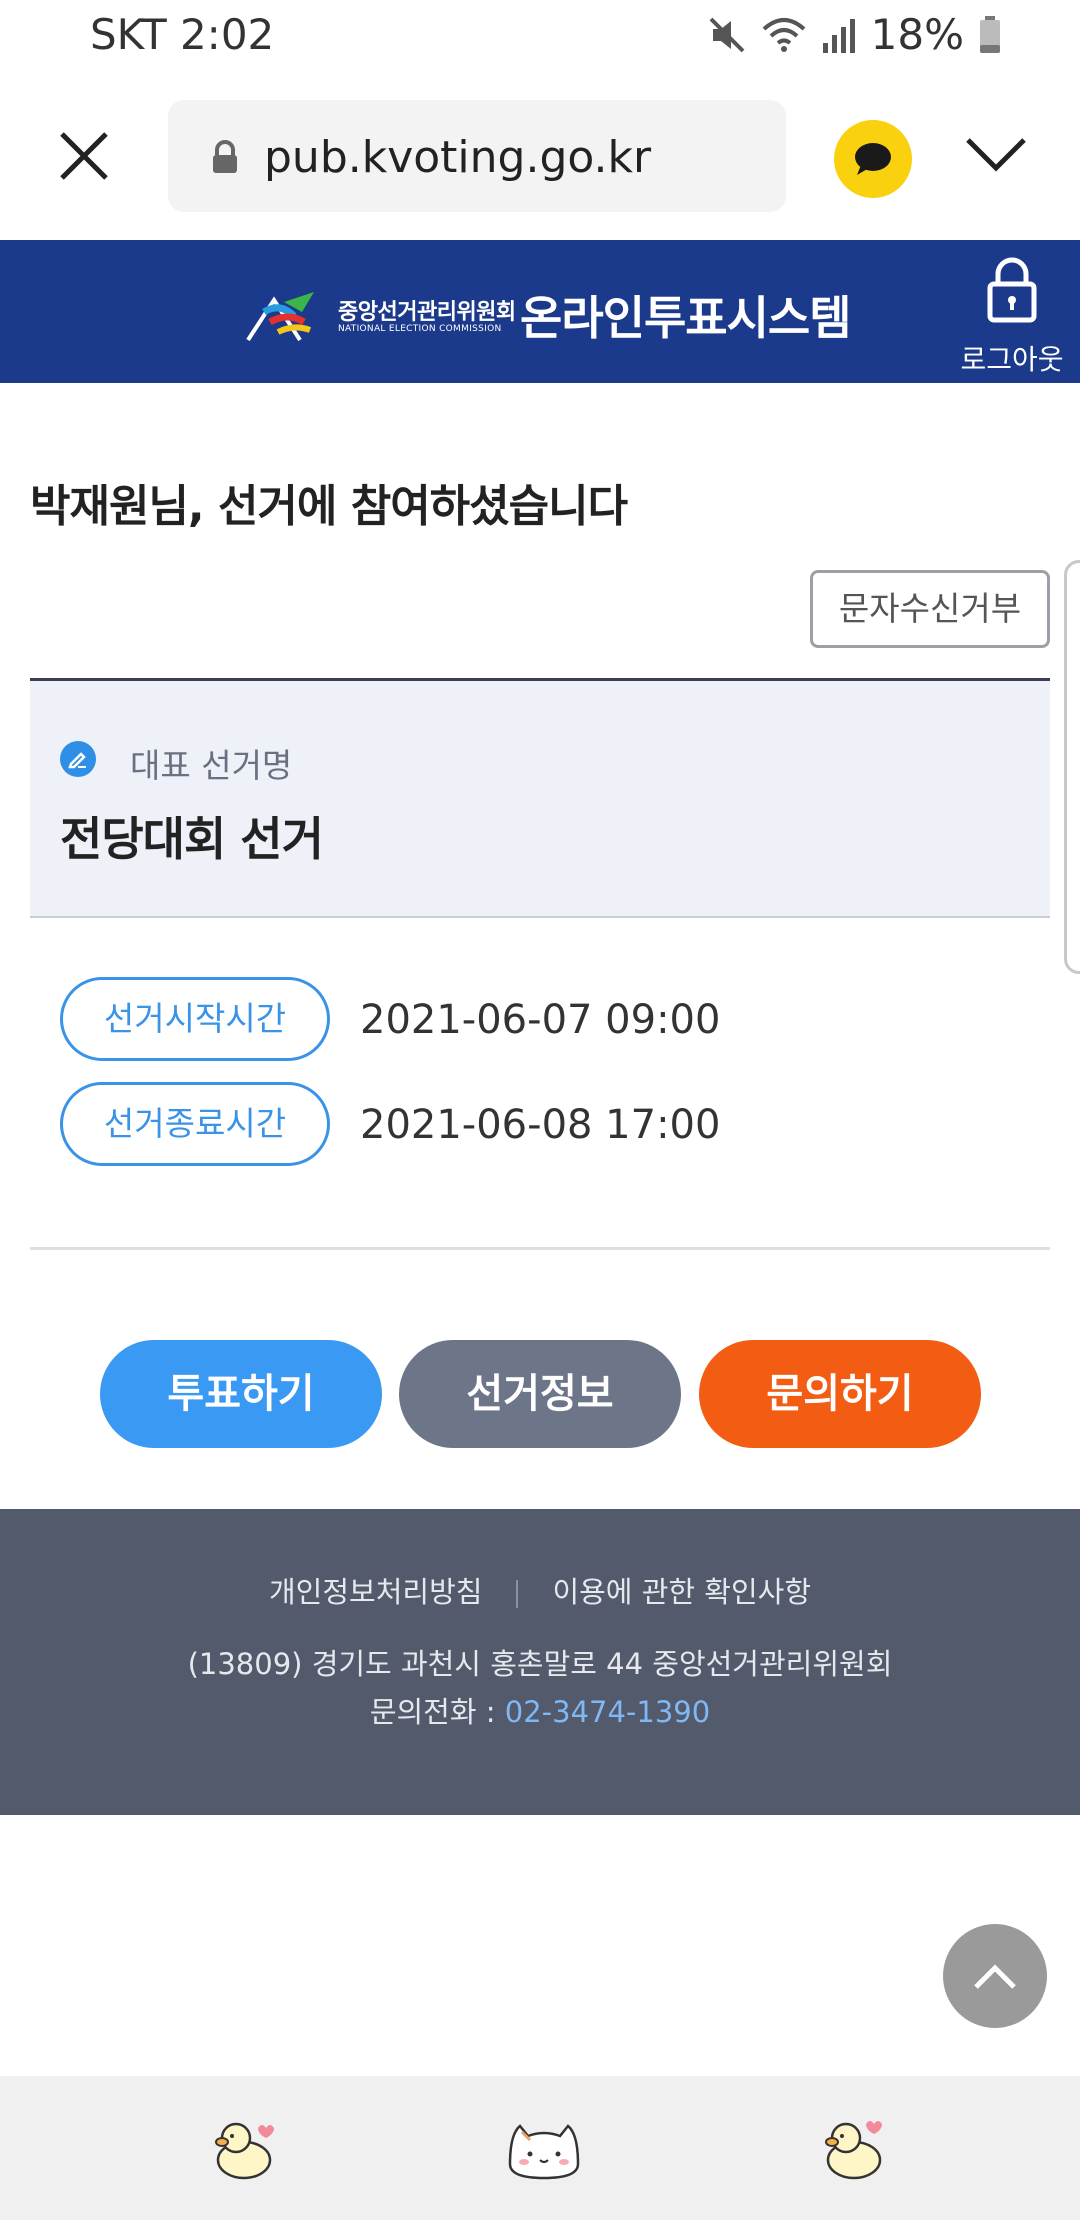 This screenshot has width=1080, height=2220. Describe the element at coordinates (517, 1594) in the screenshot. I see `footer-separator` at that location.